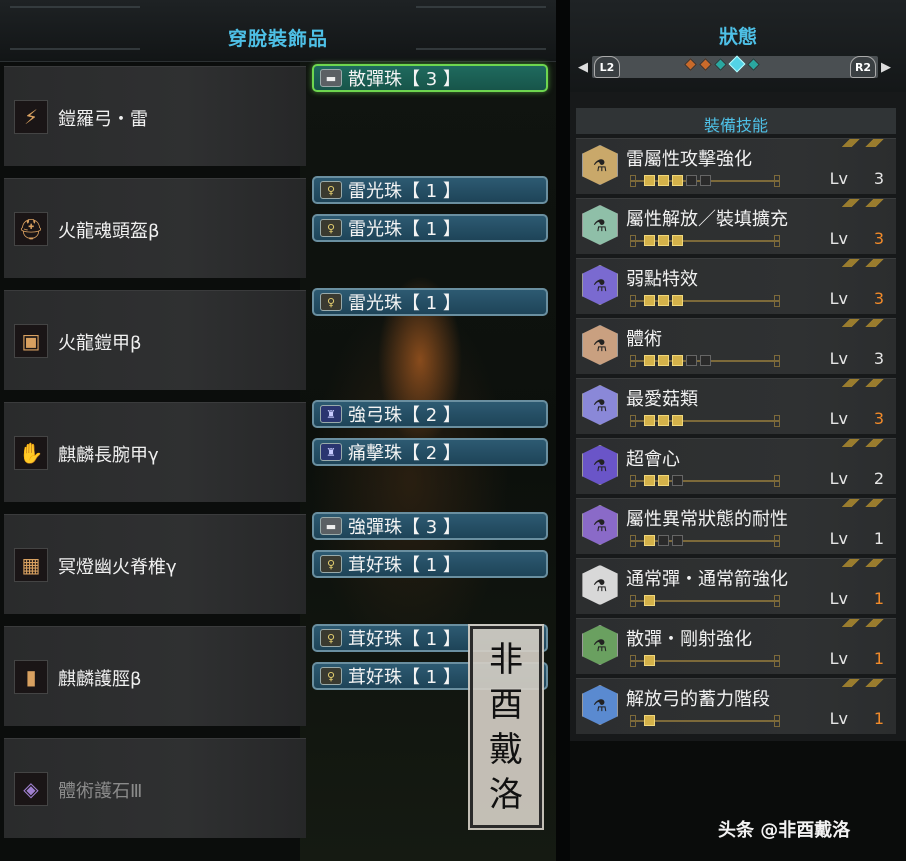 This screenshot has height=861, width=906. I want to click on arrow-right-icon: ▶, so click(886, 67).